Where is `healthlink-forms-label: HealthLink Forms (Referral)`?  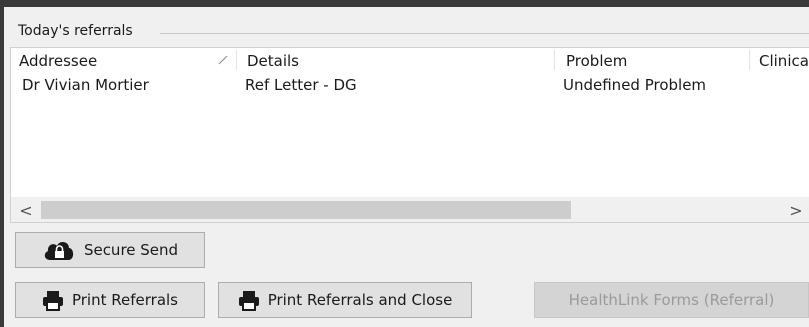
healthlink-forms-label: HealthLink Forms (Referral) is located at coordinates (671, 300).